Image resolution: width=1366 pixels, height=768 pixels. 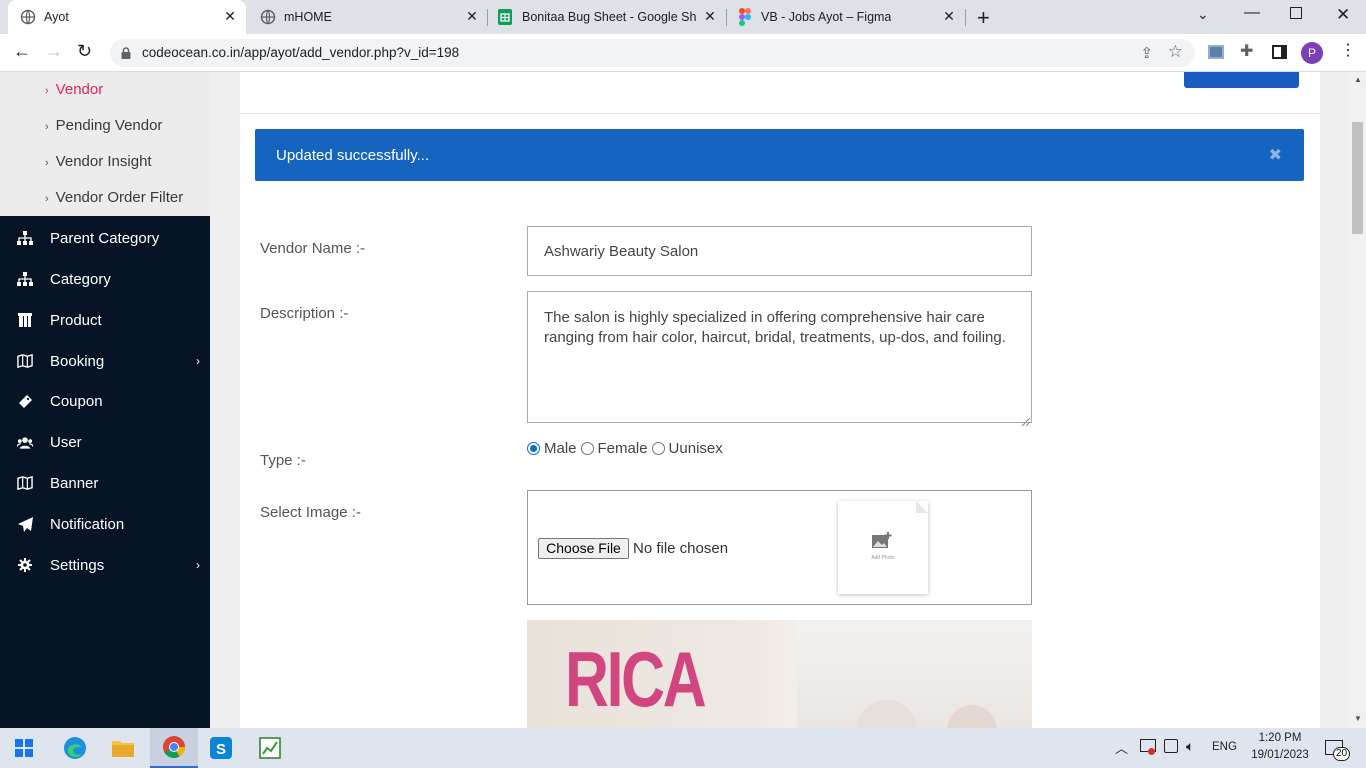 I want to click on add-photo-placeholder: Add Photo, so click(x=883, y=547).